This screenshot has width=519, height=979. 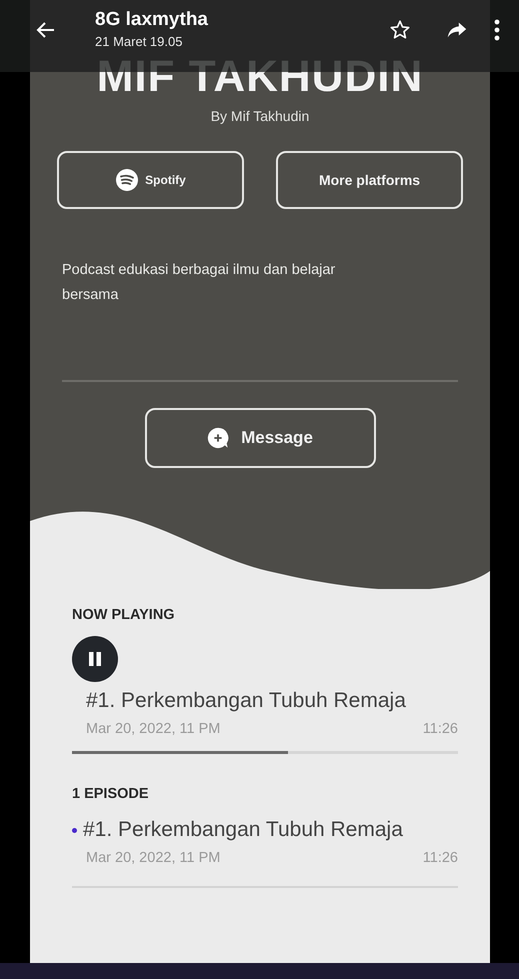 What do you see at coordinates (369, 180) in the screenshot?
I see `platform-button: More platforms` at bounding box center [369, 180].